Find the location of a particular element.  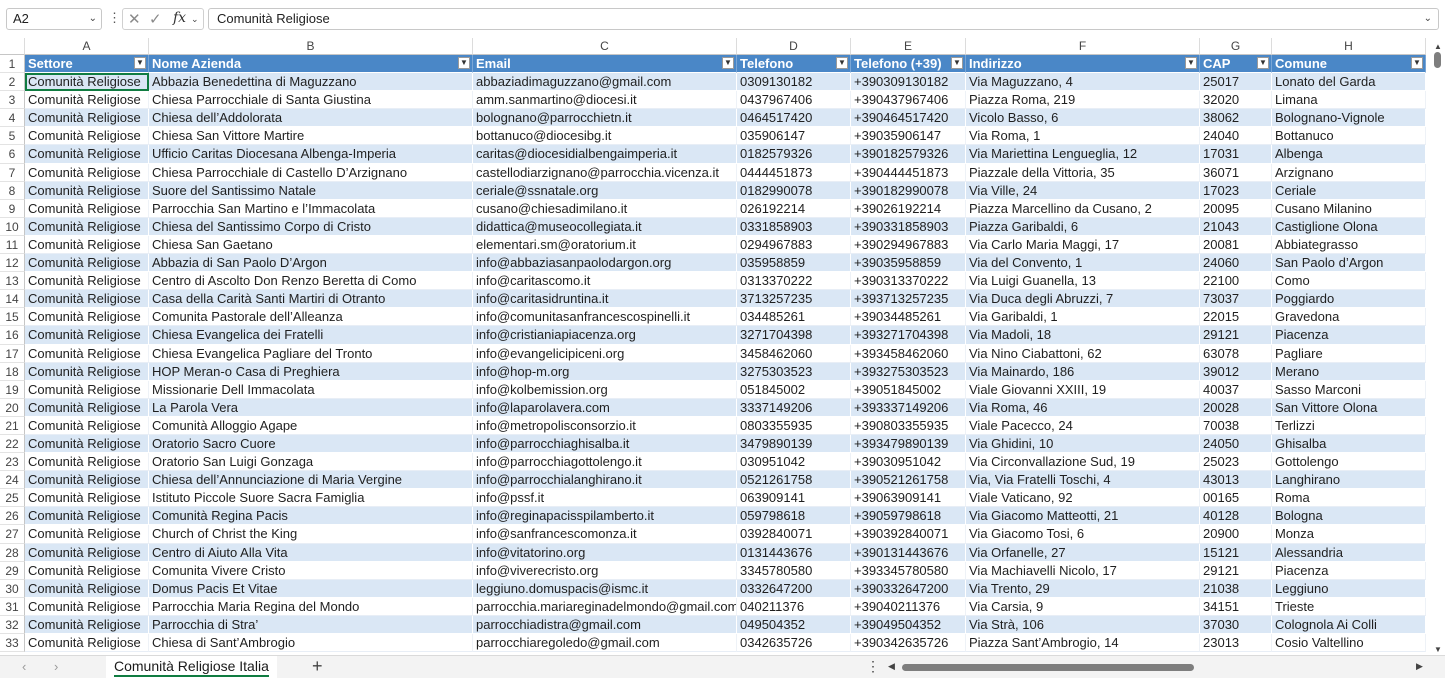

row-number: 8 is located at coordinates (12, 190).